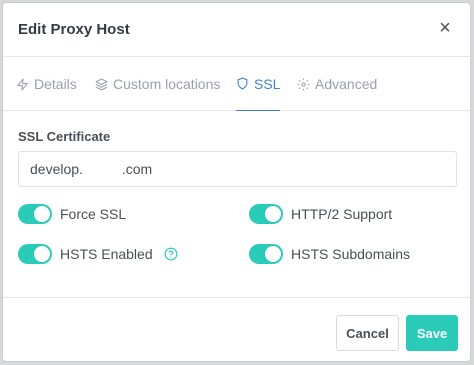  Describe the element at coordinates (106, 254) in the screenshot. I see `hsts-enabled-label: HSTS Enabled` at that location.